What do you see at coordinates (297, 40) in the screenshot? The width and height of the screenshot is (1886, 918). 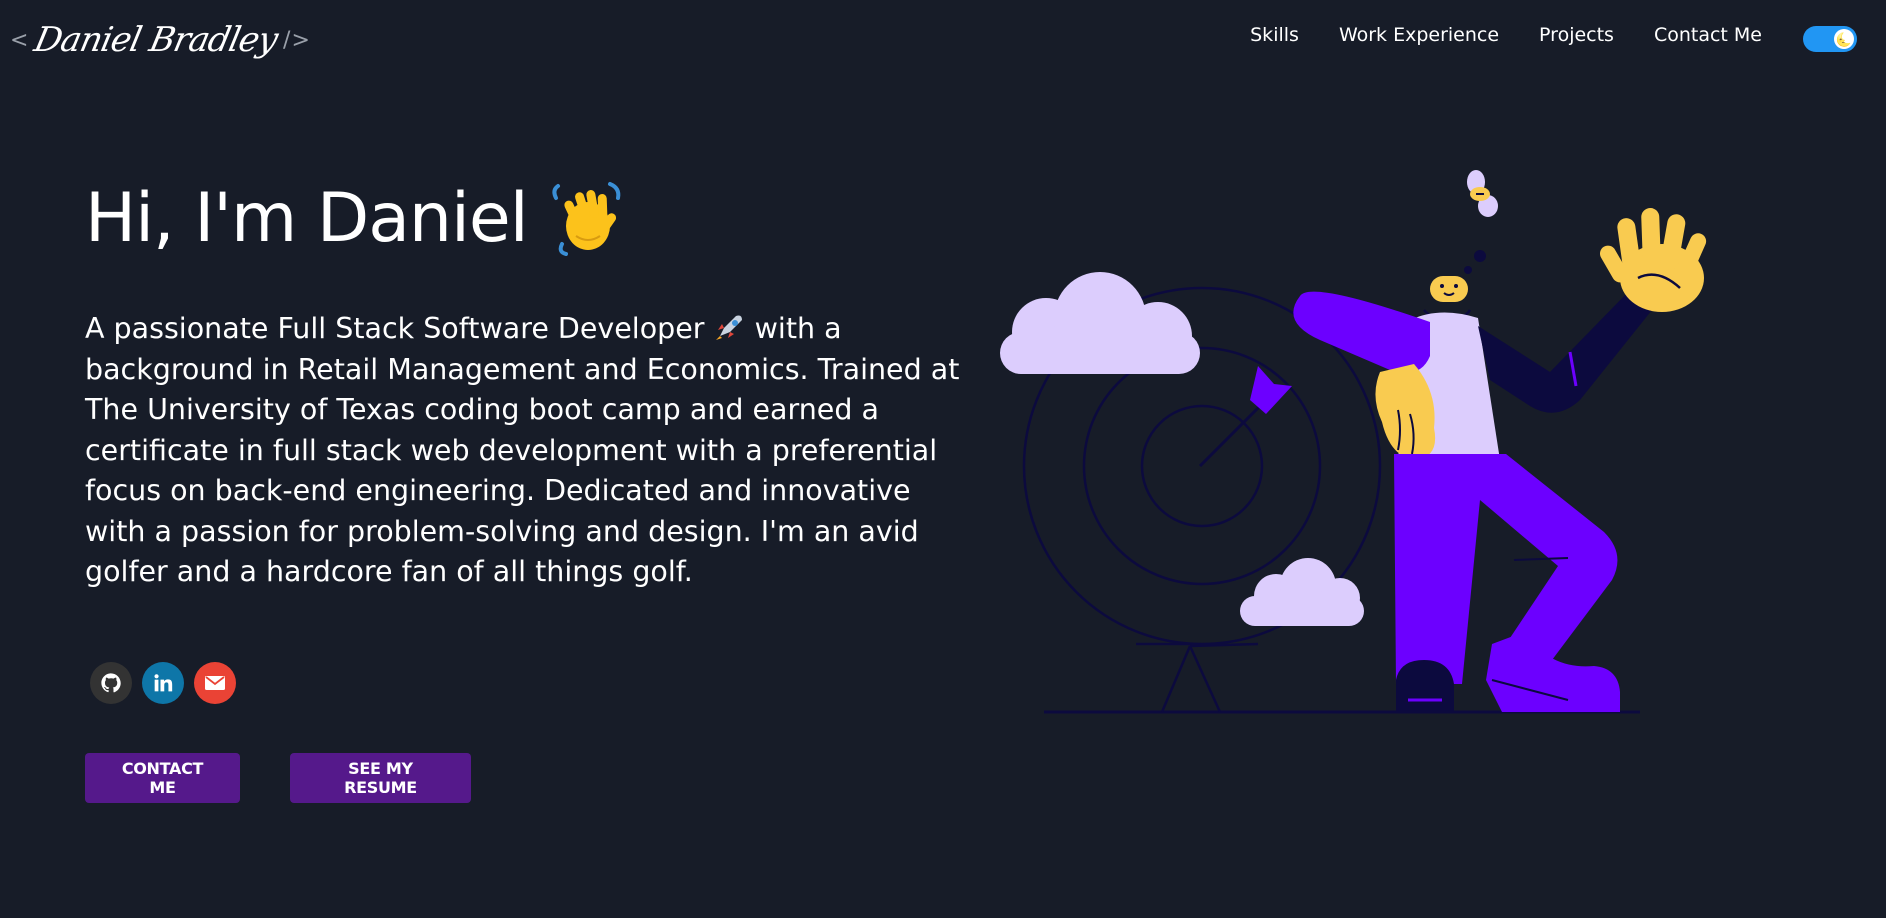 I see `logo-bracket-right: />` at bounding box center [297, 40].